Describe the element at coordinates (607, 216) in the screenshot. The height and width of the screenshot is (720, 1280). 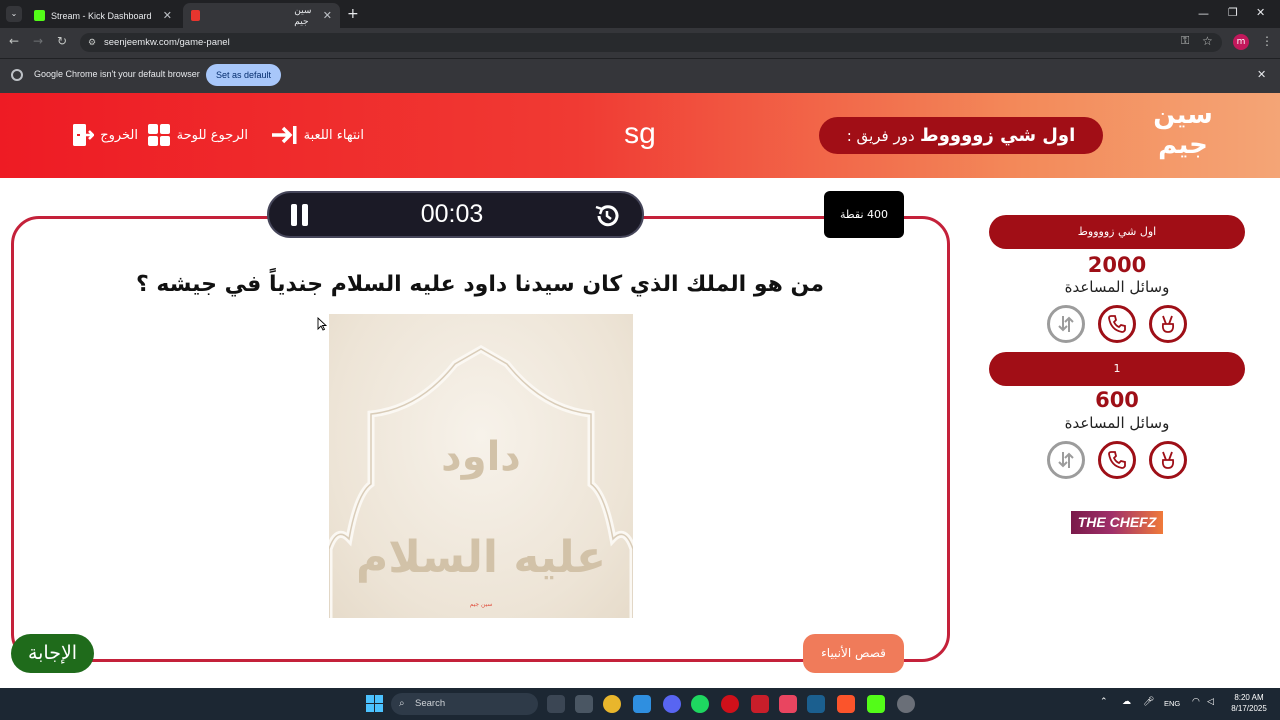
I see `reset-timer-icon` at that location.